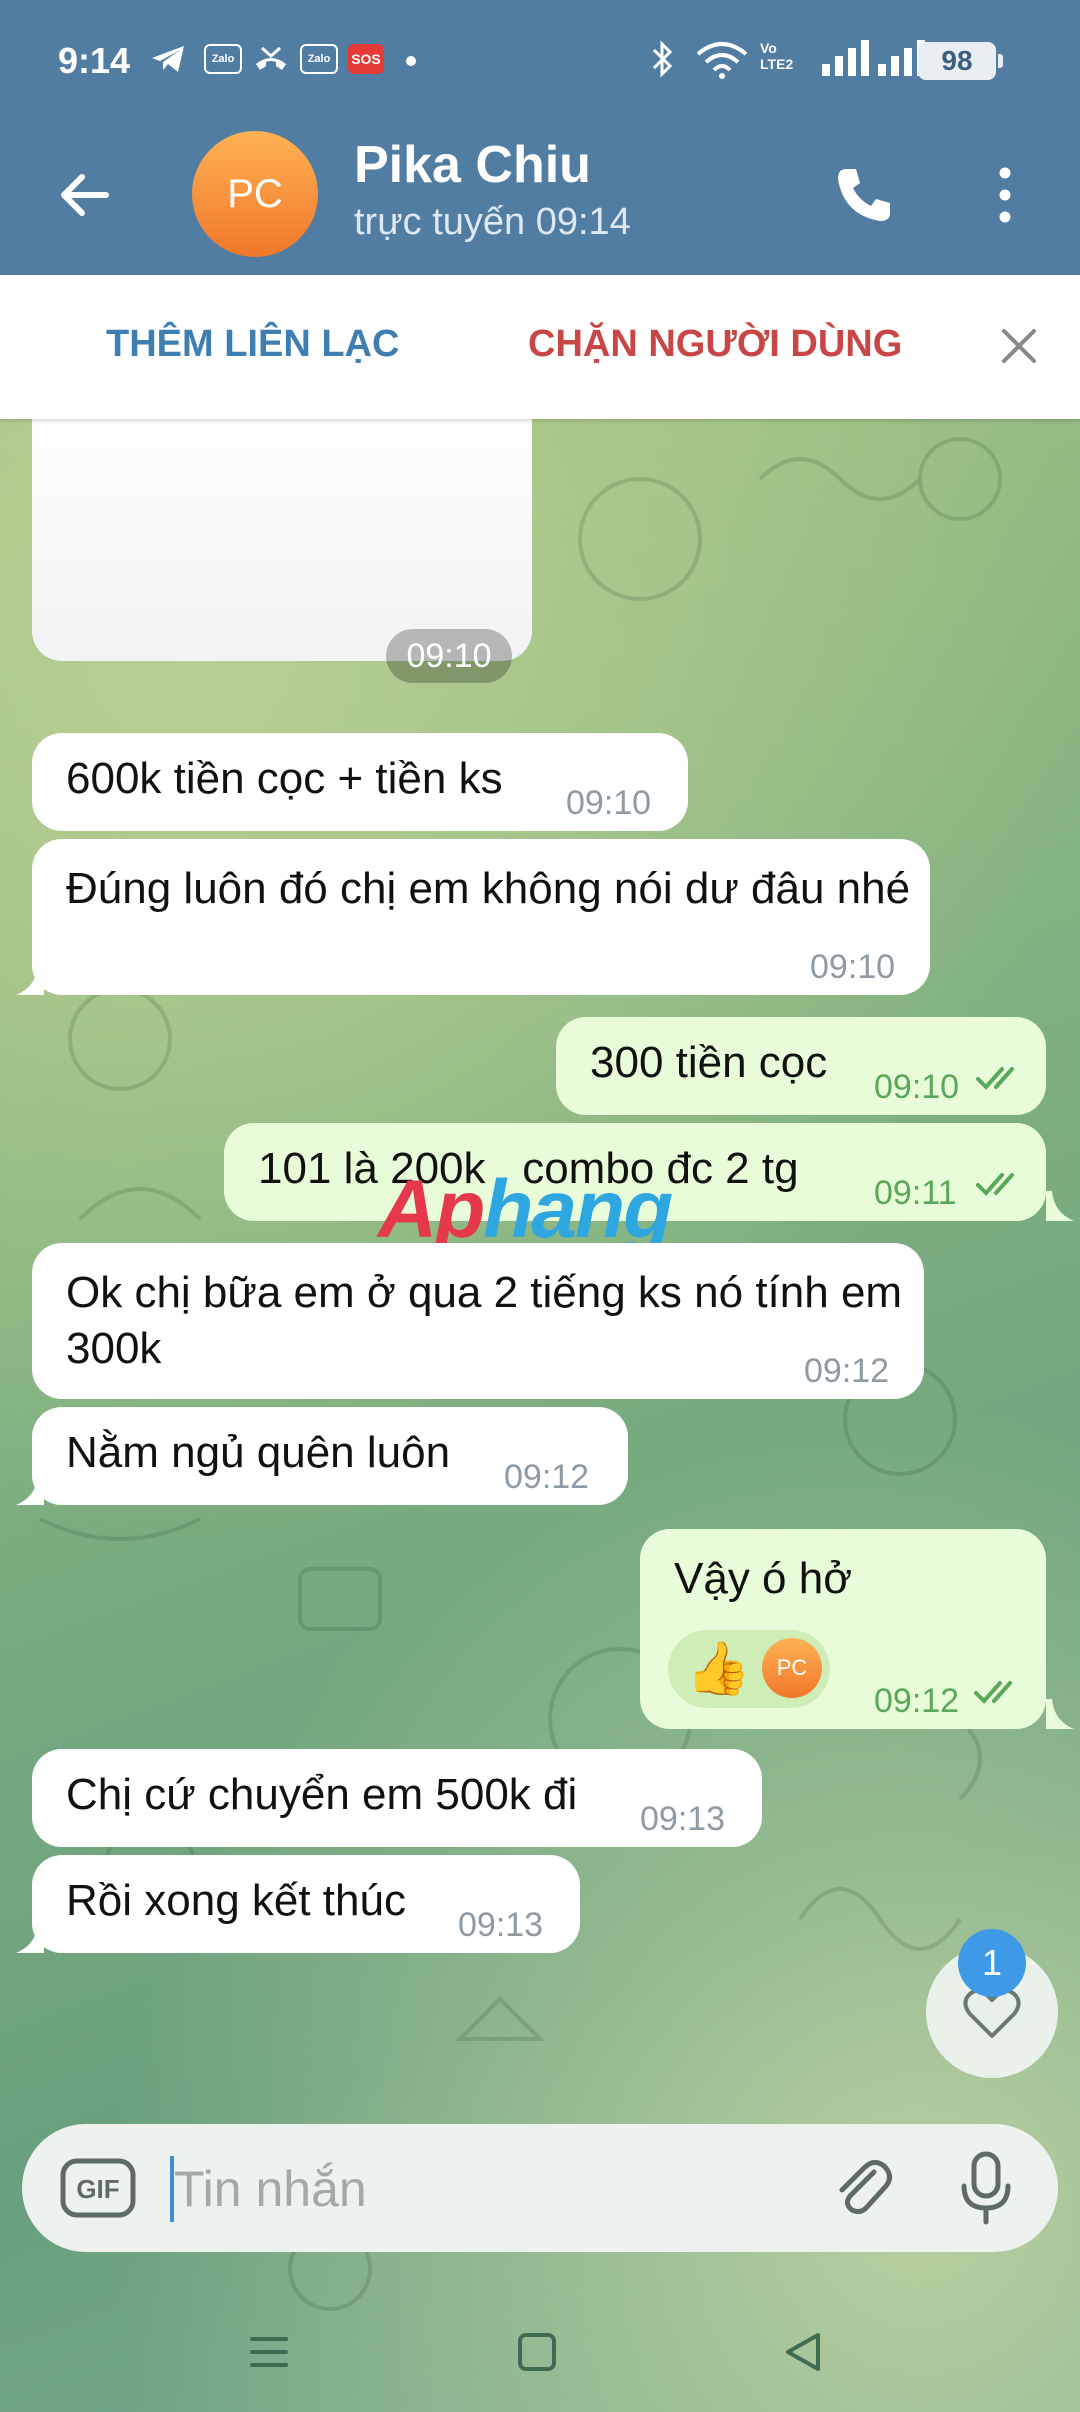 The width and height of the screenshot is (1080, 2412). I want to click on gif-icon: GIF, so click(98, 2188).